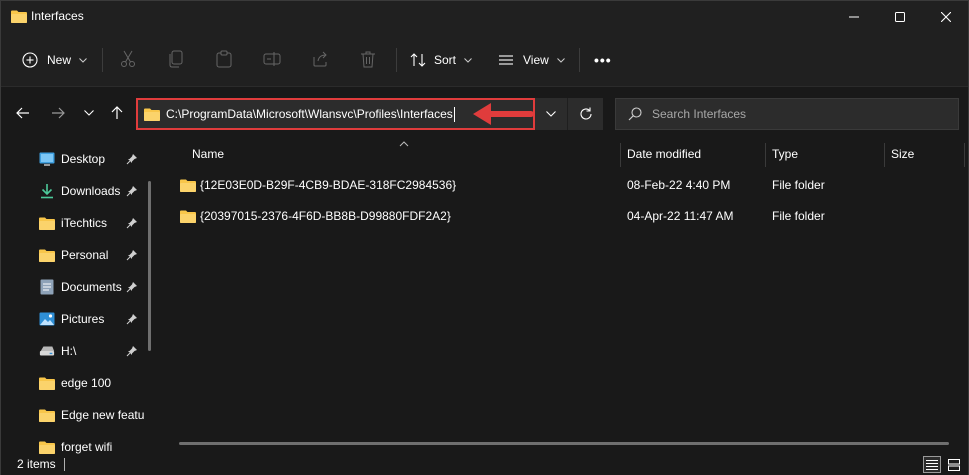  I want to click on sidebar-item-forget-wifi: forget wifi, so click(76, 442).